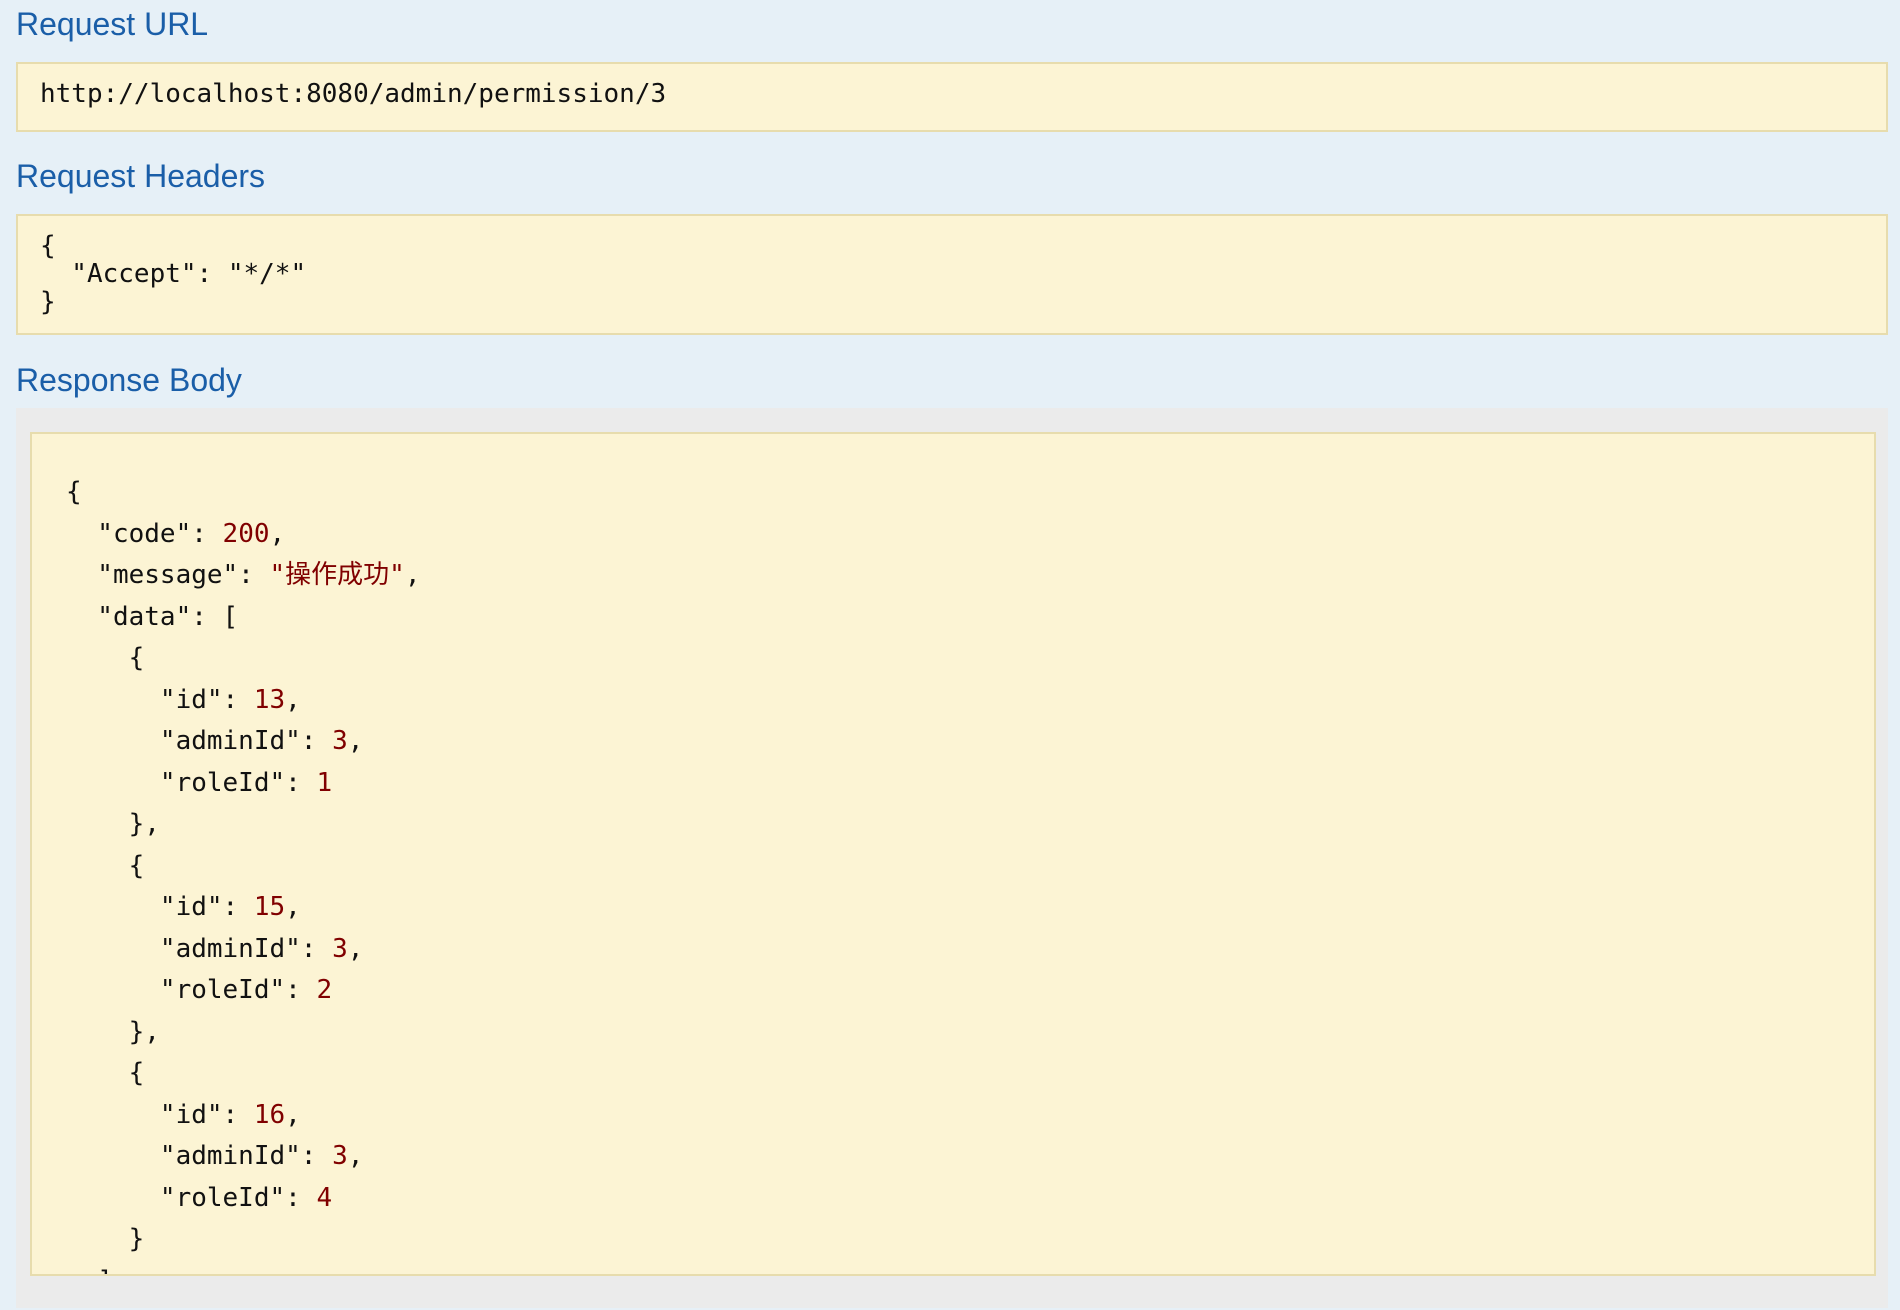  What do you see at coordinates (952, 97) in the screenshot?
I see `request-url-box: http://localhost:8080/admin/permission/3` at bounding box center [952, 97].